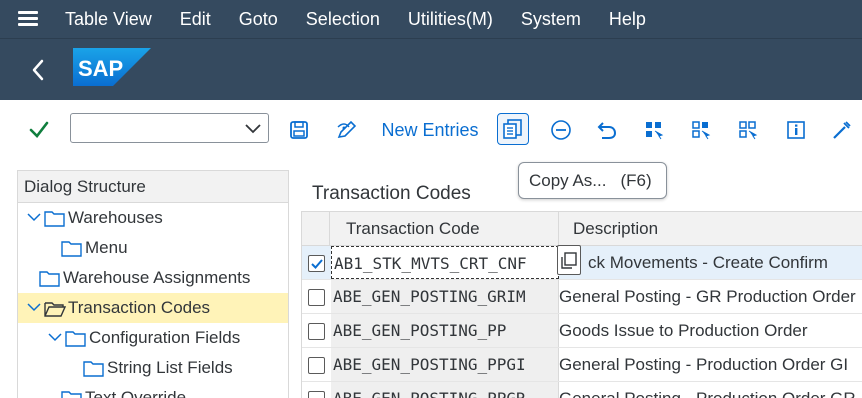 The width and height of the screenshot is (862, 398). I want to click on new-entries-button: New Entries, so click(430, 130).